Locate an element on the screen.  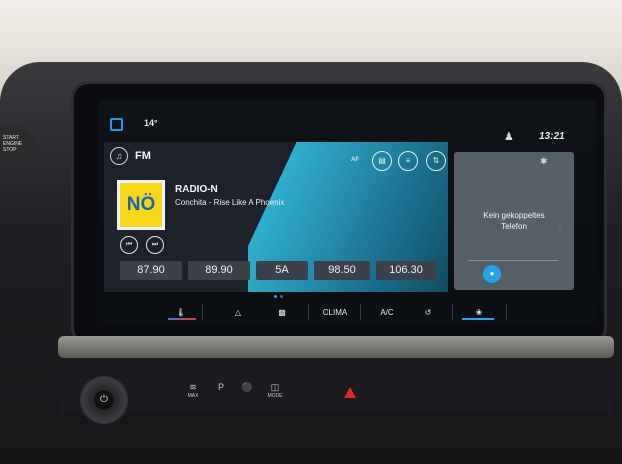
max-label: MAX is located at coordinates (193, 396).